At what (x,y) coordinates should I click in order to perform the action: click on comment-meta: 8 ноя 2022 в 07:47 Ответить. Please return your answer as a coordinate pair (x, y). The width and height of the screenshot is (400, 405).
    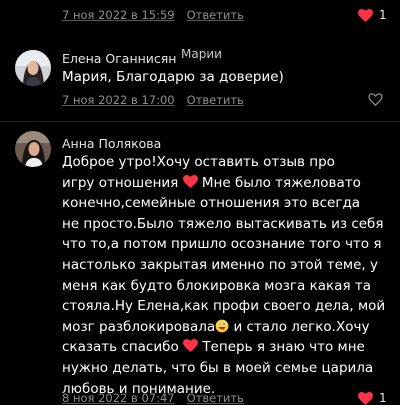
    Looking at the image, I should click on (153, 398).